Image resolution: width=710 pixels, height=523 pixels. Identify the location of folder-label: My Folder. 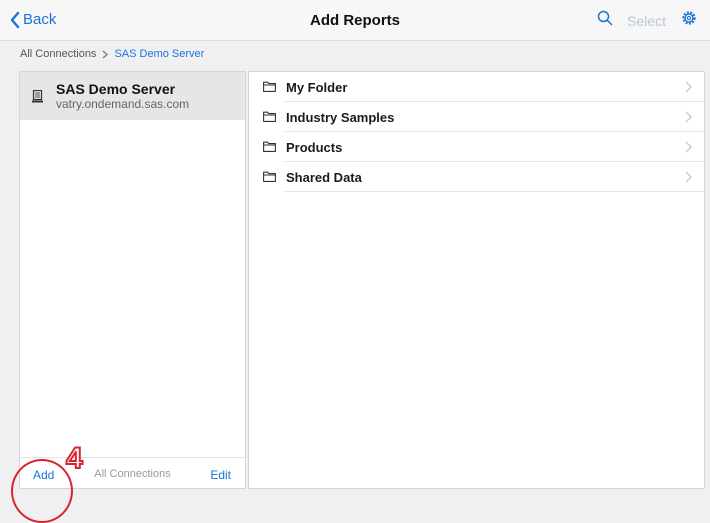
(317, 87).